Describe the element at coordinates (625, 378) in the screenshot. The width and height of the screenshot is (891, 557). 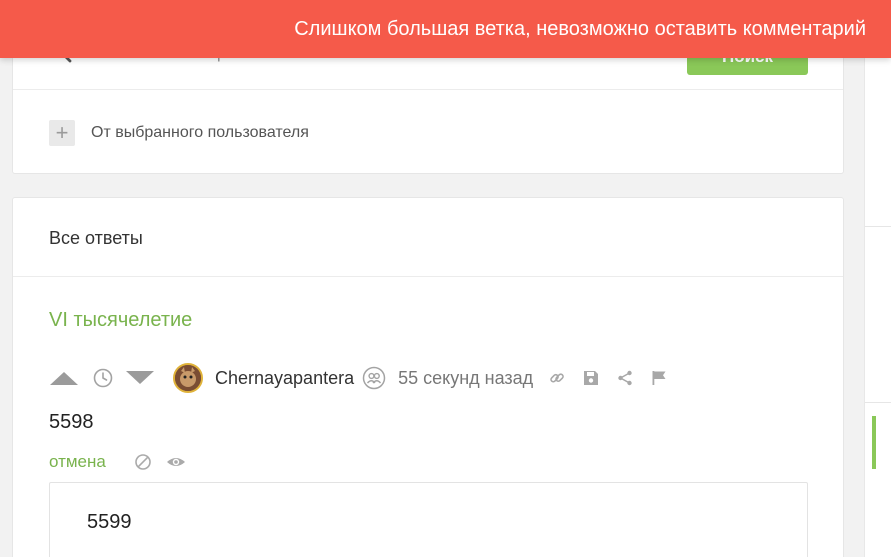
I see `share-icon` at that location.